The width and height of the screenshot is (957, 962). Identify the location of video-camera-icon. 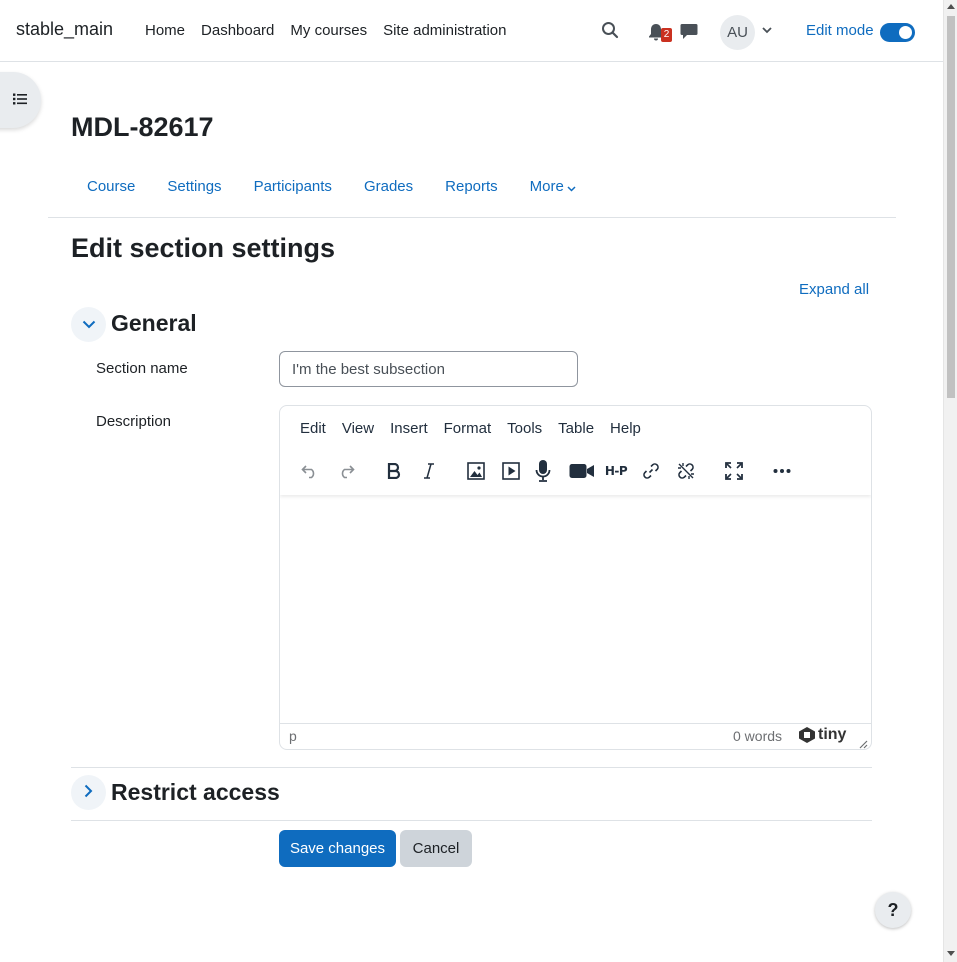
(582, 471).